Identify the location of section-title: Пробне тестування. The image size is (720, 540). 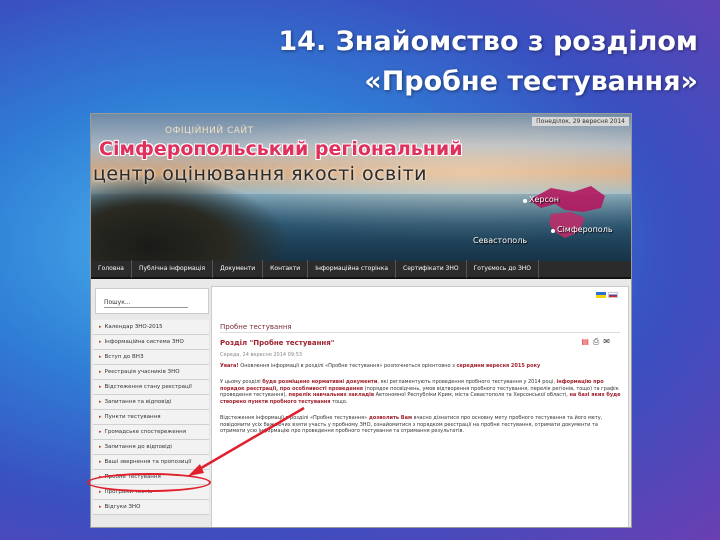
(256, 327).